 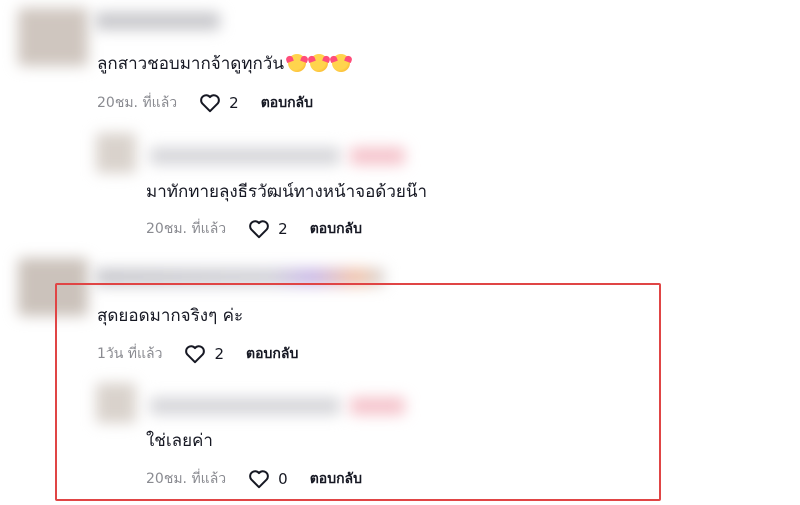 I want to click on like-button: 0, so click(x=279, y=479).